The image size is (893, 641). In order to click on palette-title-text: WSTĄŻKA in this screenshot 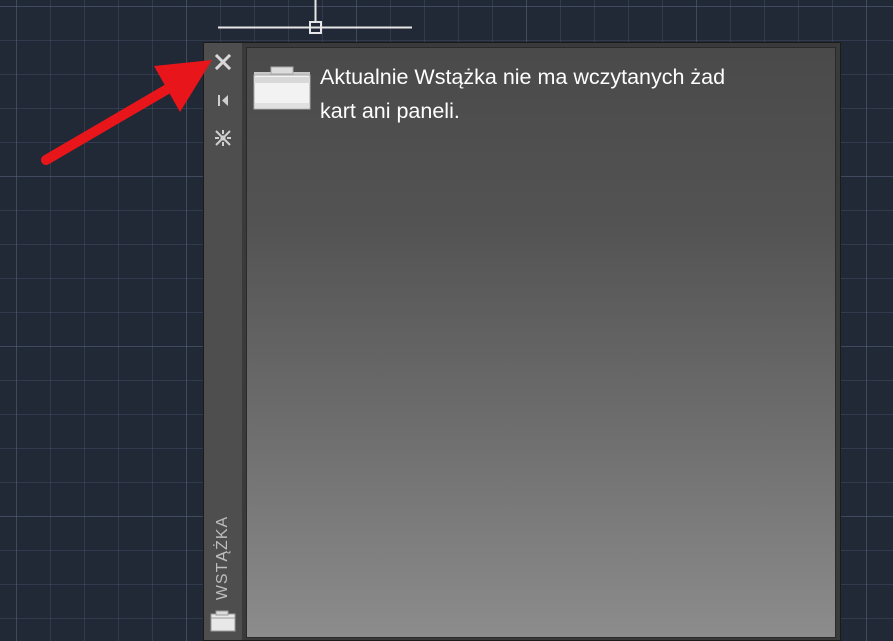, I will do `click(222, 558)`.